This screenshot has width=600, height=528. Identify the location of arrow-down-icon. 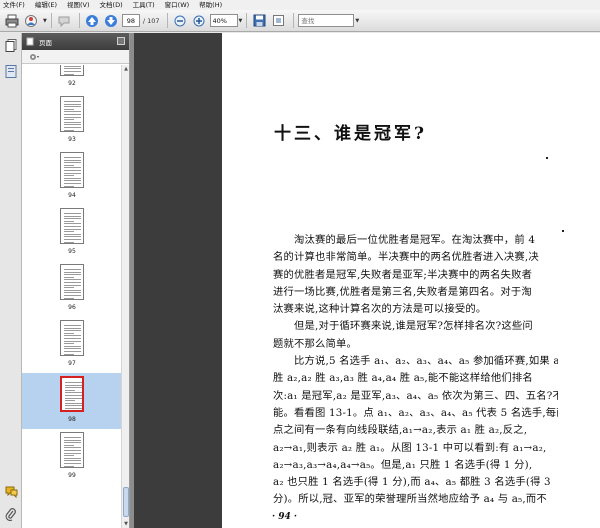
(110, 20).